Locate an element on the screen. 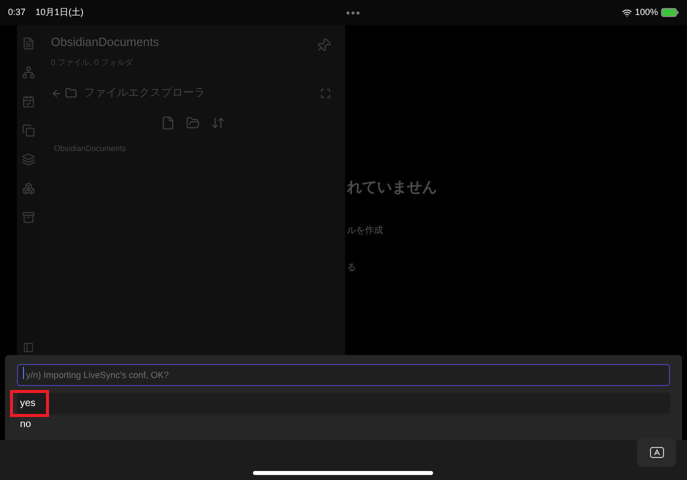 Image resolution: width=687 pixels, height=480 pixels. suggestion-item: no is located at coordinates (343, 424).